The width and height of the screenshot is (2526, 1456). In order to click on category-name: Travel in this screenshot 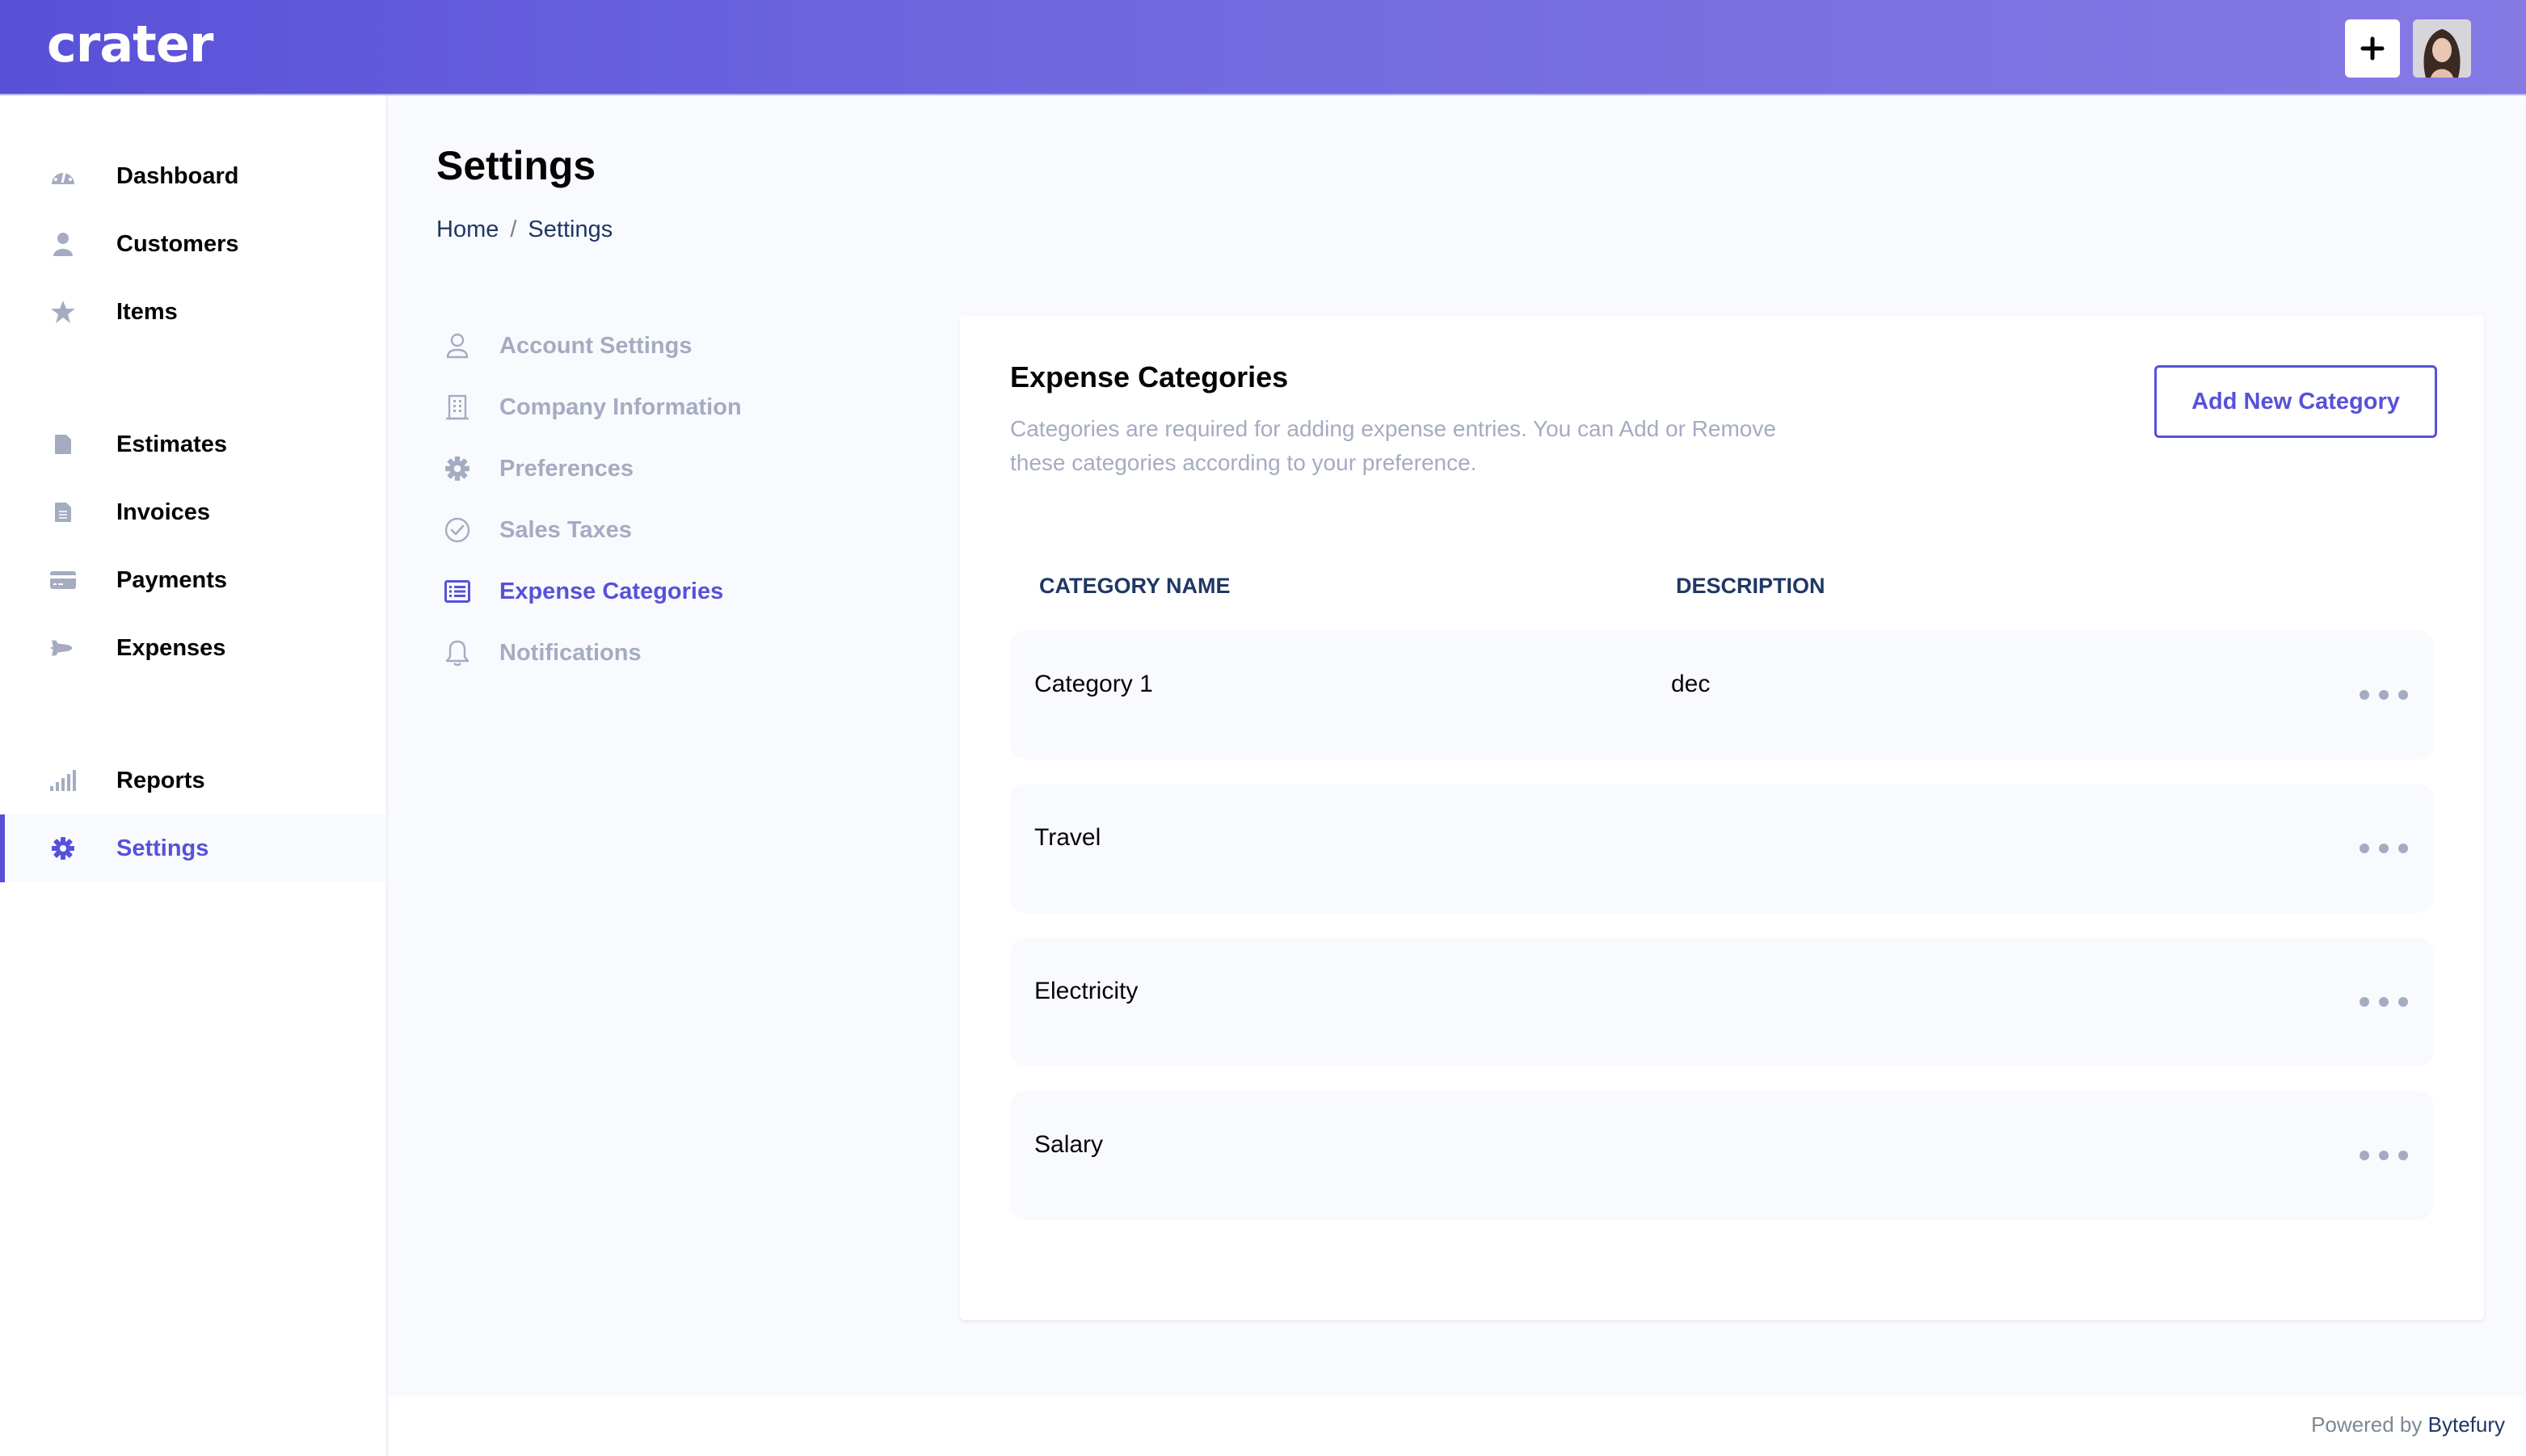, I will do `click(1067, 838)`.